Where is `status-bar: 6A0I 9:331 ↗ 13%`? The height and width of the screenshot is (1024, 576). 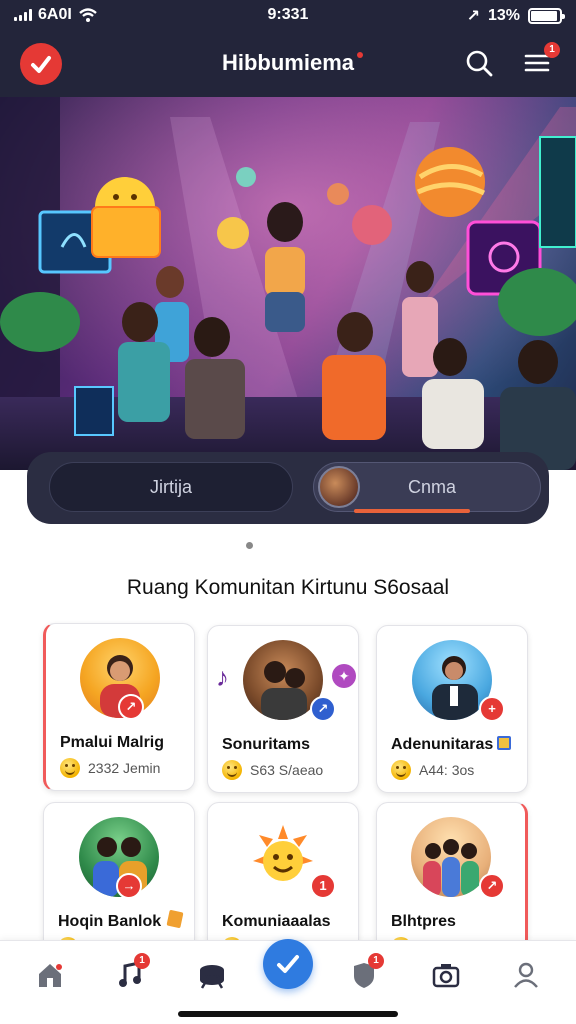
status-bar: 6A0I 9:331 ↗ 13% is located at coordinates (288, 16).